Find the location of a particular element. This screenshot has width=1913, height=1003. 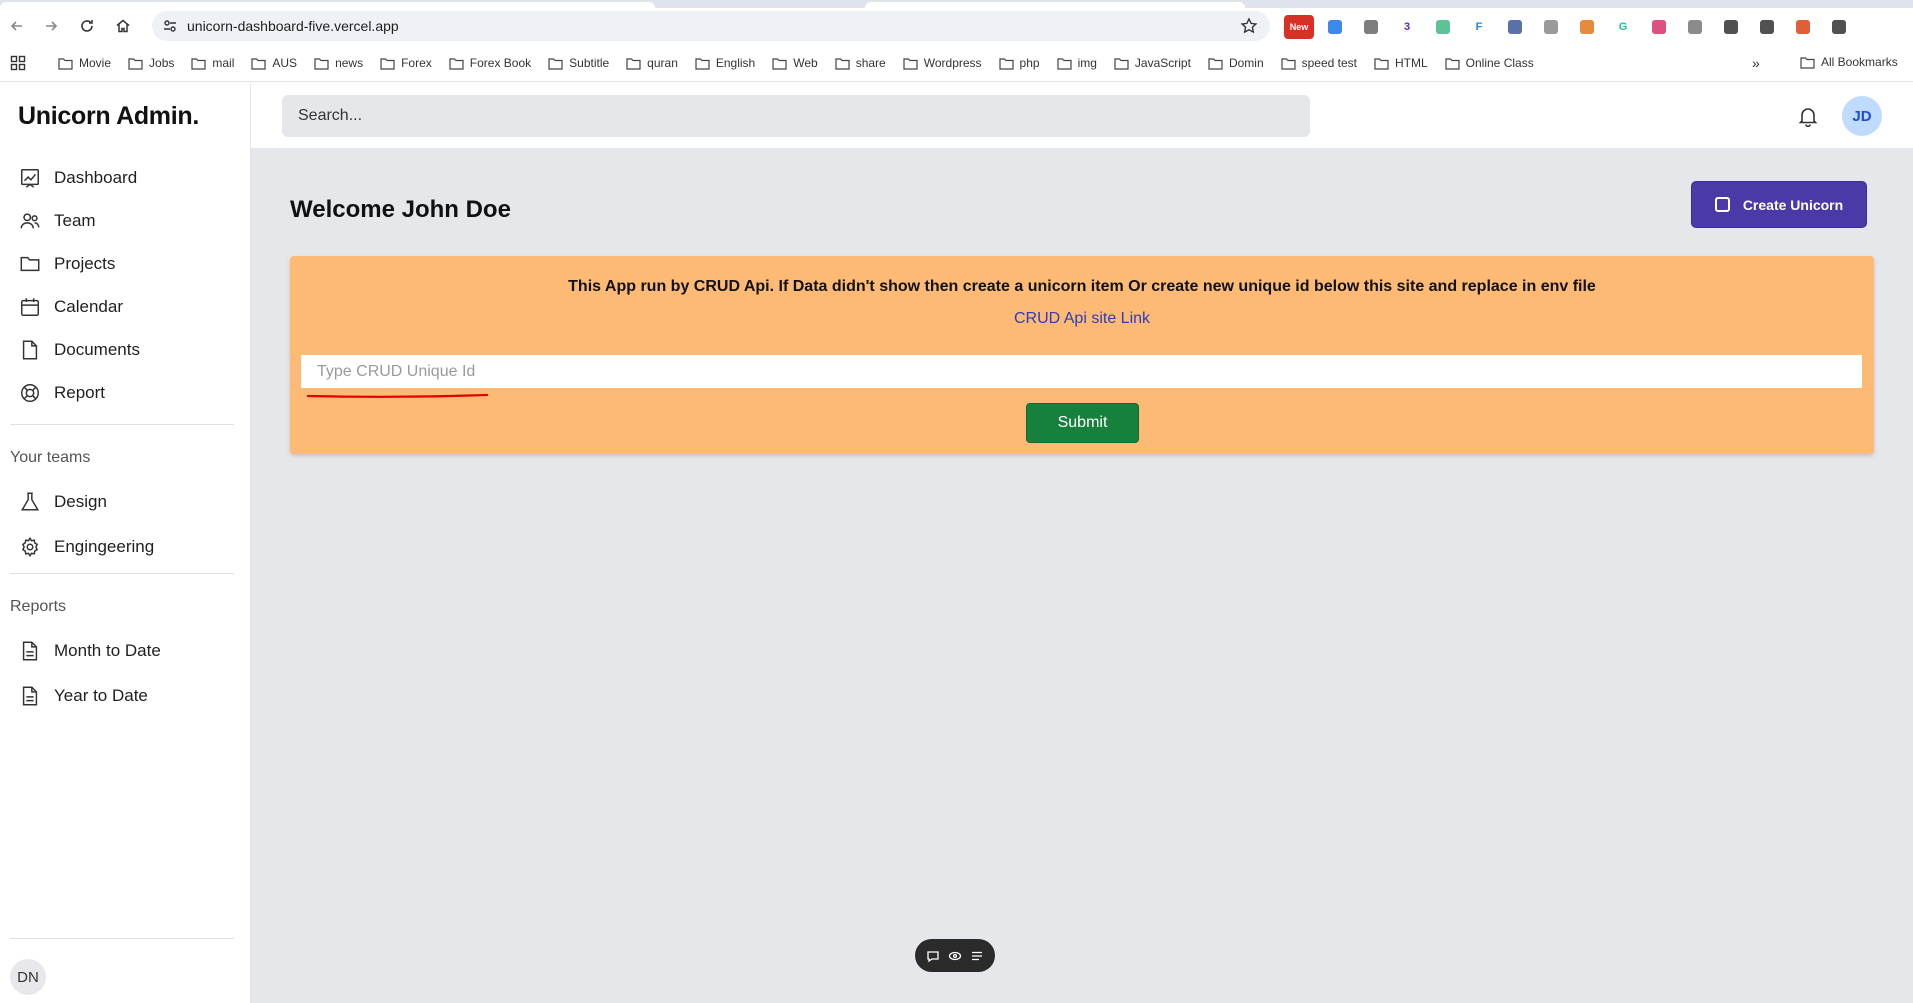

bookmark-item: HTML is located at coordinates (1401, 63).